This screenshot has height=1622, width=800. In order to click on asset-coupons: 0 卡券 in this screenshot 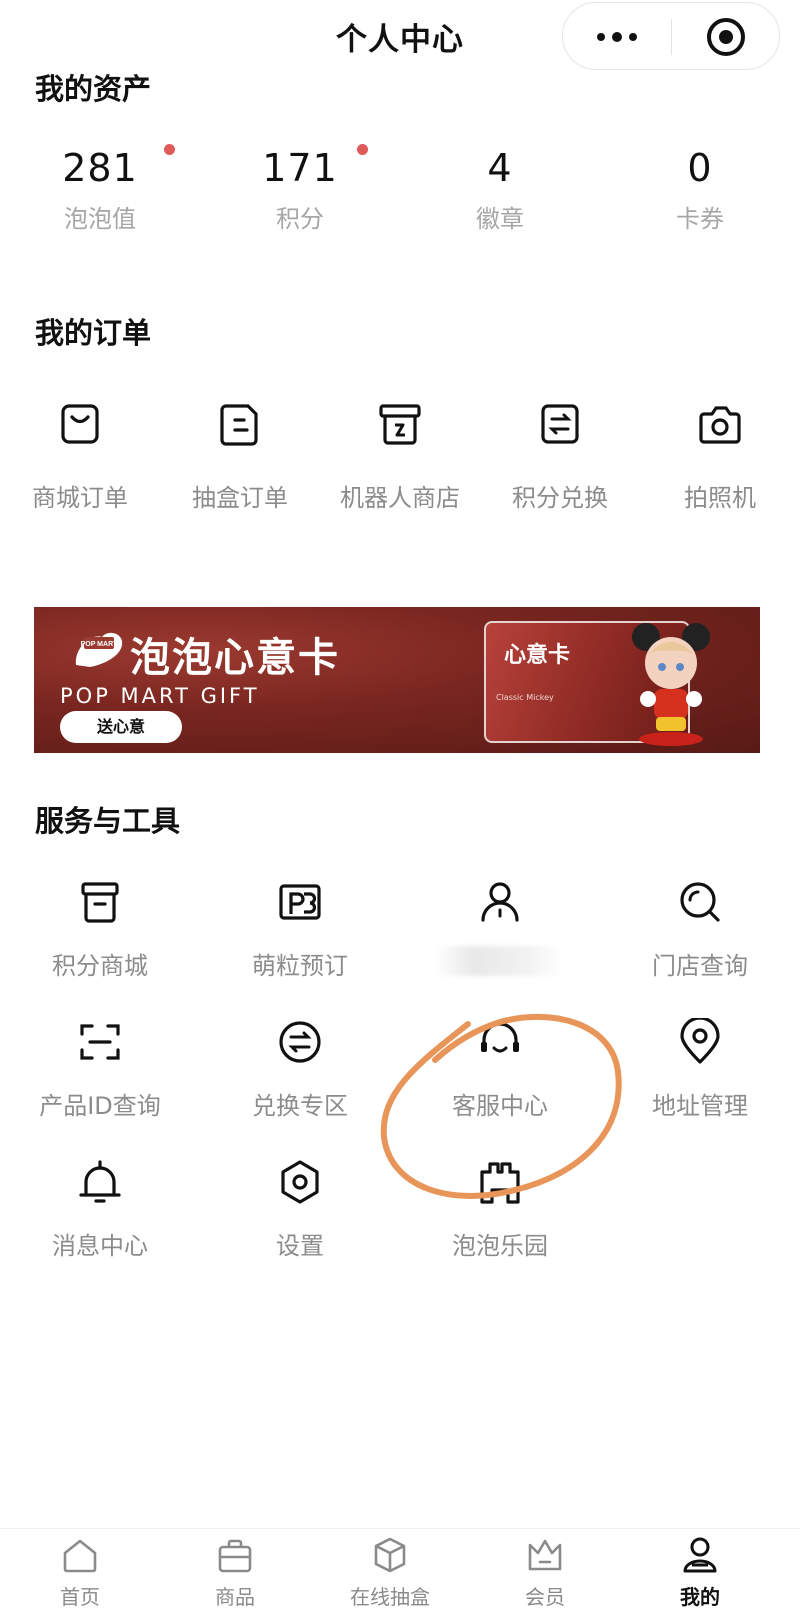, I will do `click(700, 189)`.